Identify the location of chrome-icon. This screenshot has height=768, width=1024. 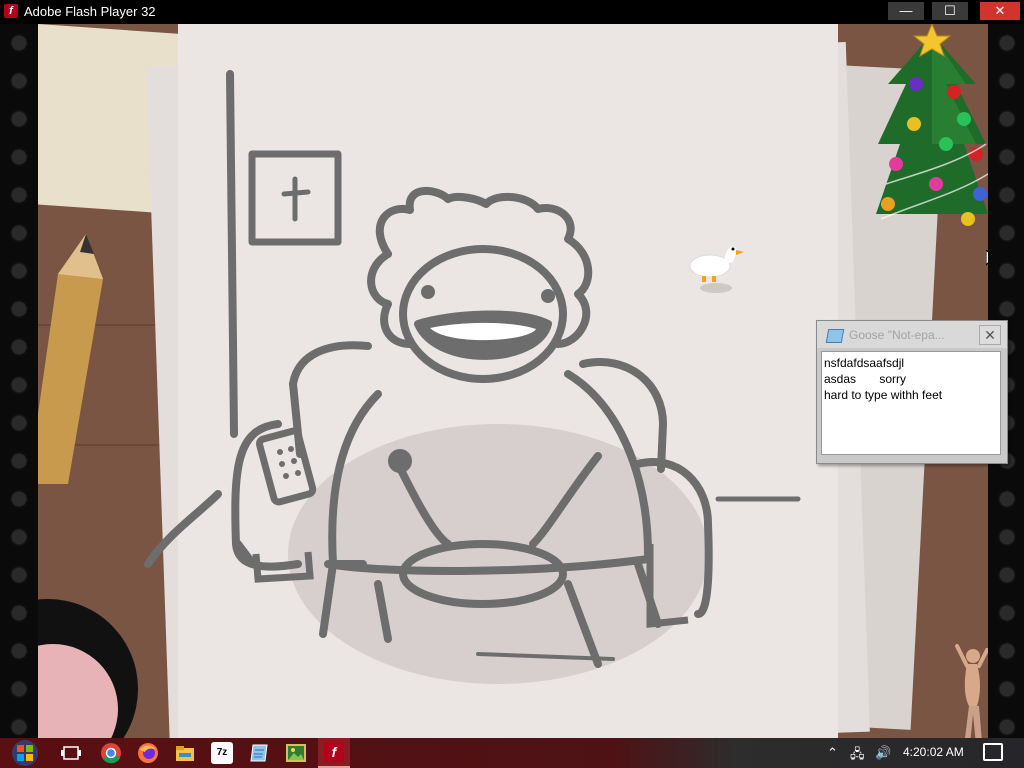
(111, 753).